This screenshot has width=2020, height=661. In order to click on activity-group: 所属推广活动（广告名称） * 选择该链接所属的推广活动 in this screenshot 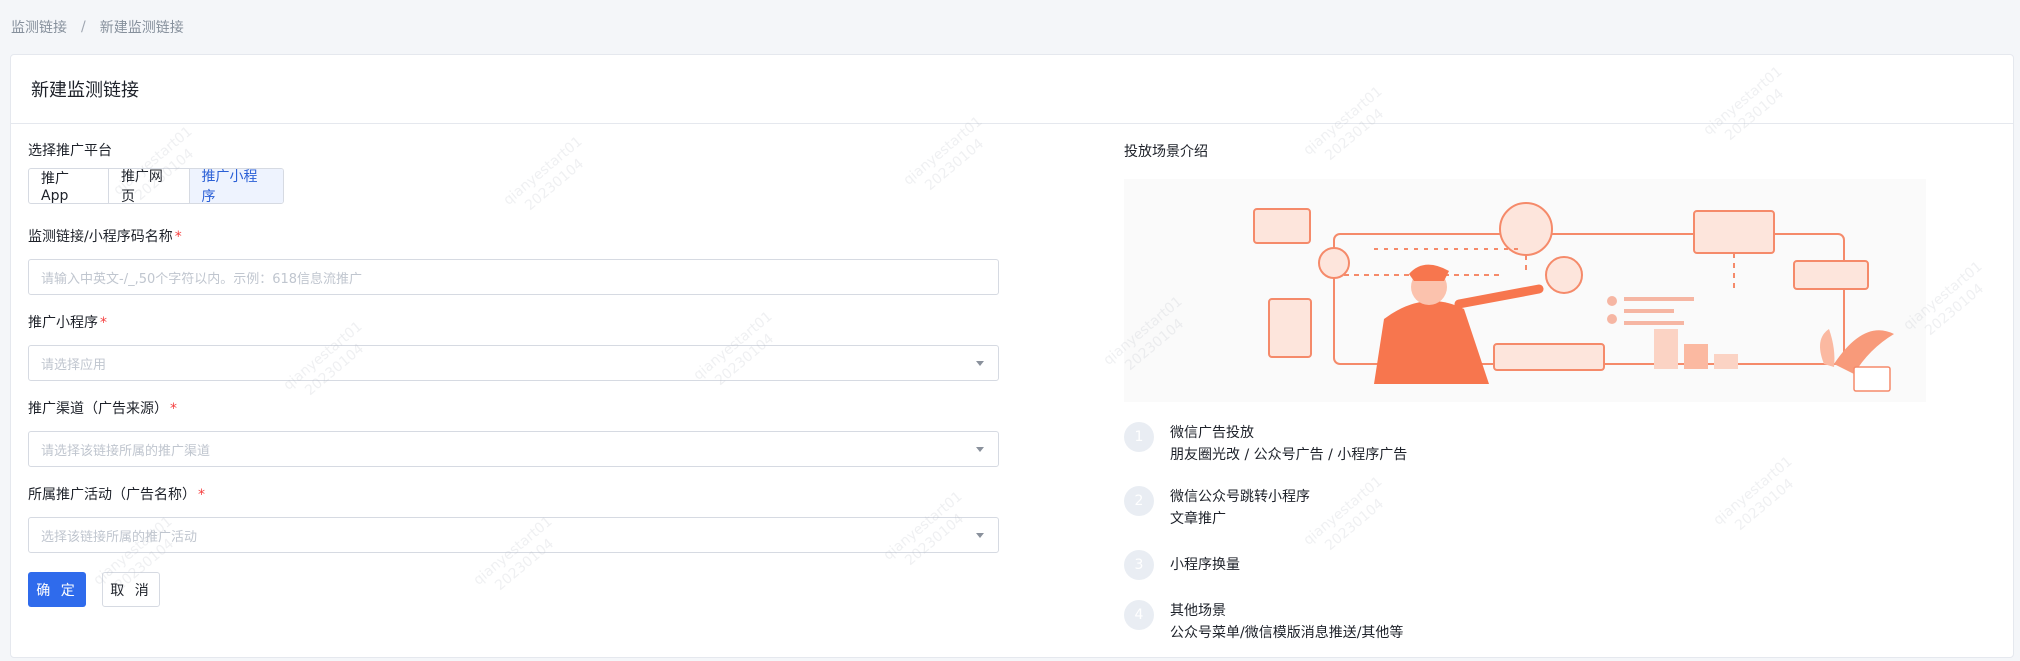, I will do `click(513, 519)`.